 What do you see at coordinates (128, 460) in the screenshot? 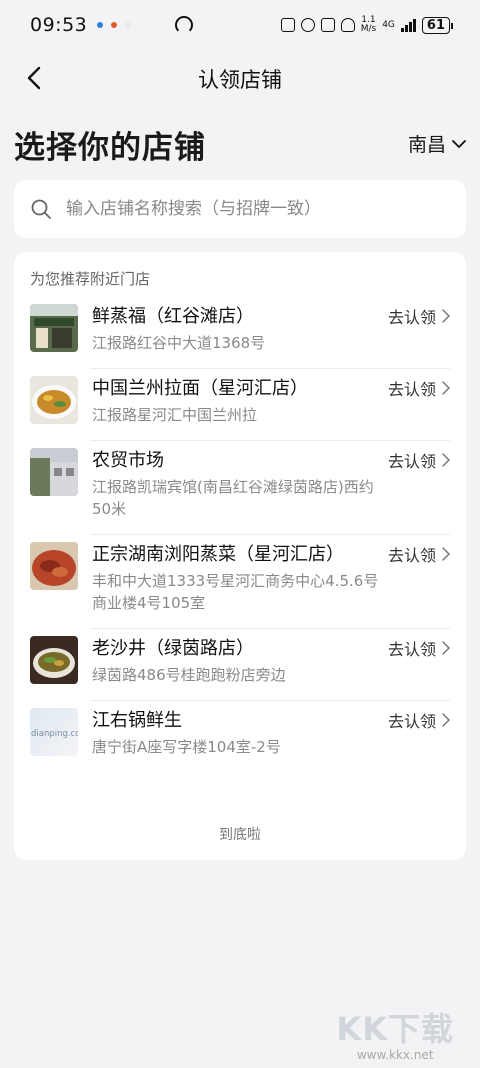
I see `store-name: 农贸市场` at bounding box center [128, 460].